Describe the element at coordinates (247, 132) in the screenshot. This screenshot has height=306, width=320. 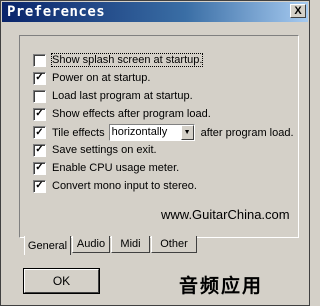
I see `tile-suffix-label: after program load.` at that location.